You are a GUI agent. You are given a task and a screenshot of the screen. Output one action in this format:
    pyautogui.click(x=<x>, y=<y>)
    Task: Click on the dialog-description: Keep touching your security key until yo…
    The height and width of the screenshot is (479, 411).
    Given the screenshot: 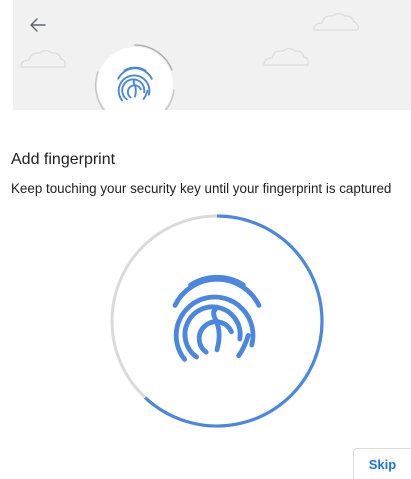 What is the action you would take?
    pyautogui.click(x=201, y=188)
    